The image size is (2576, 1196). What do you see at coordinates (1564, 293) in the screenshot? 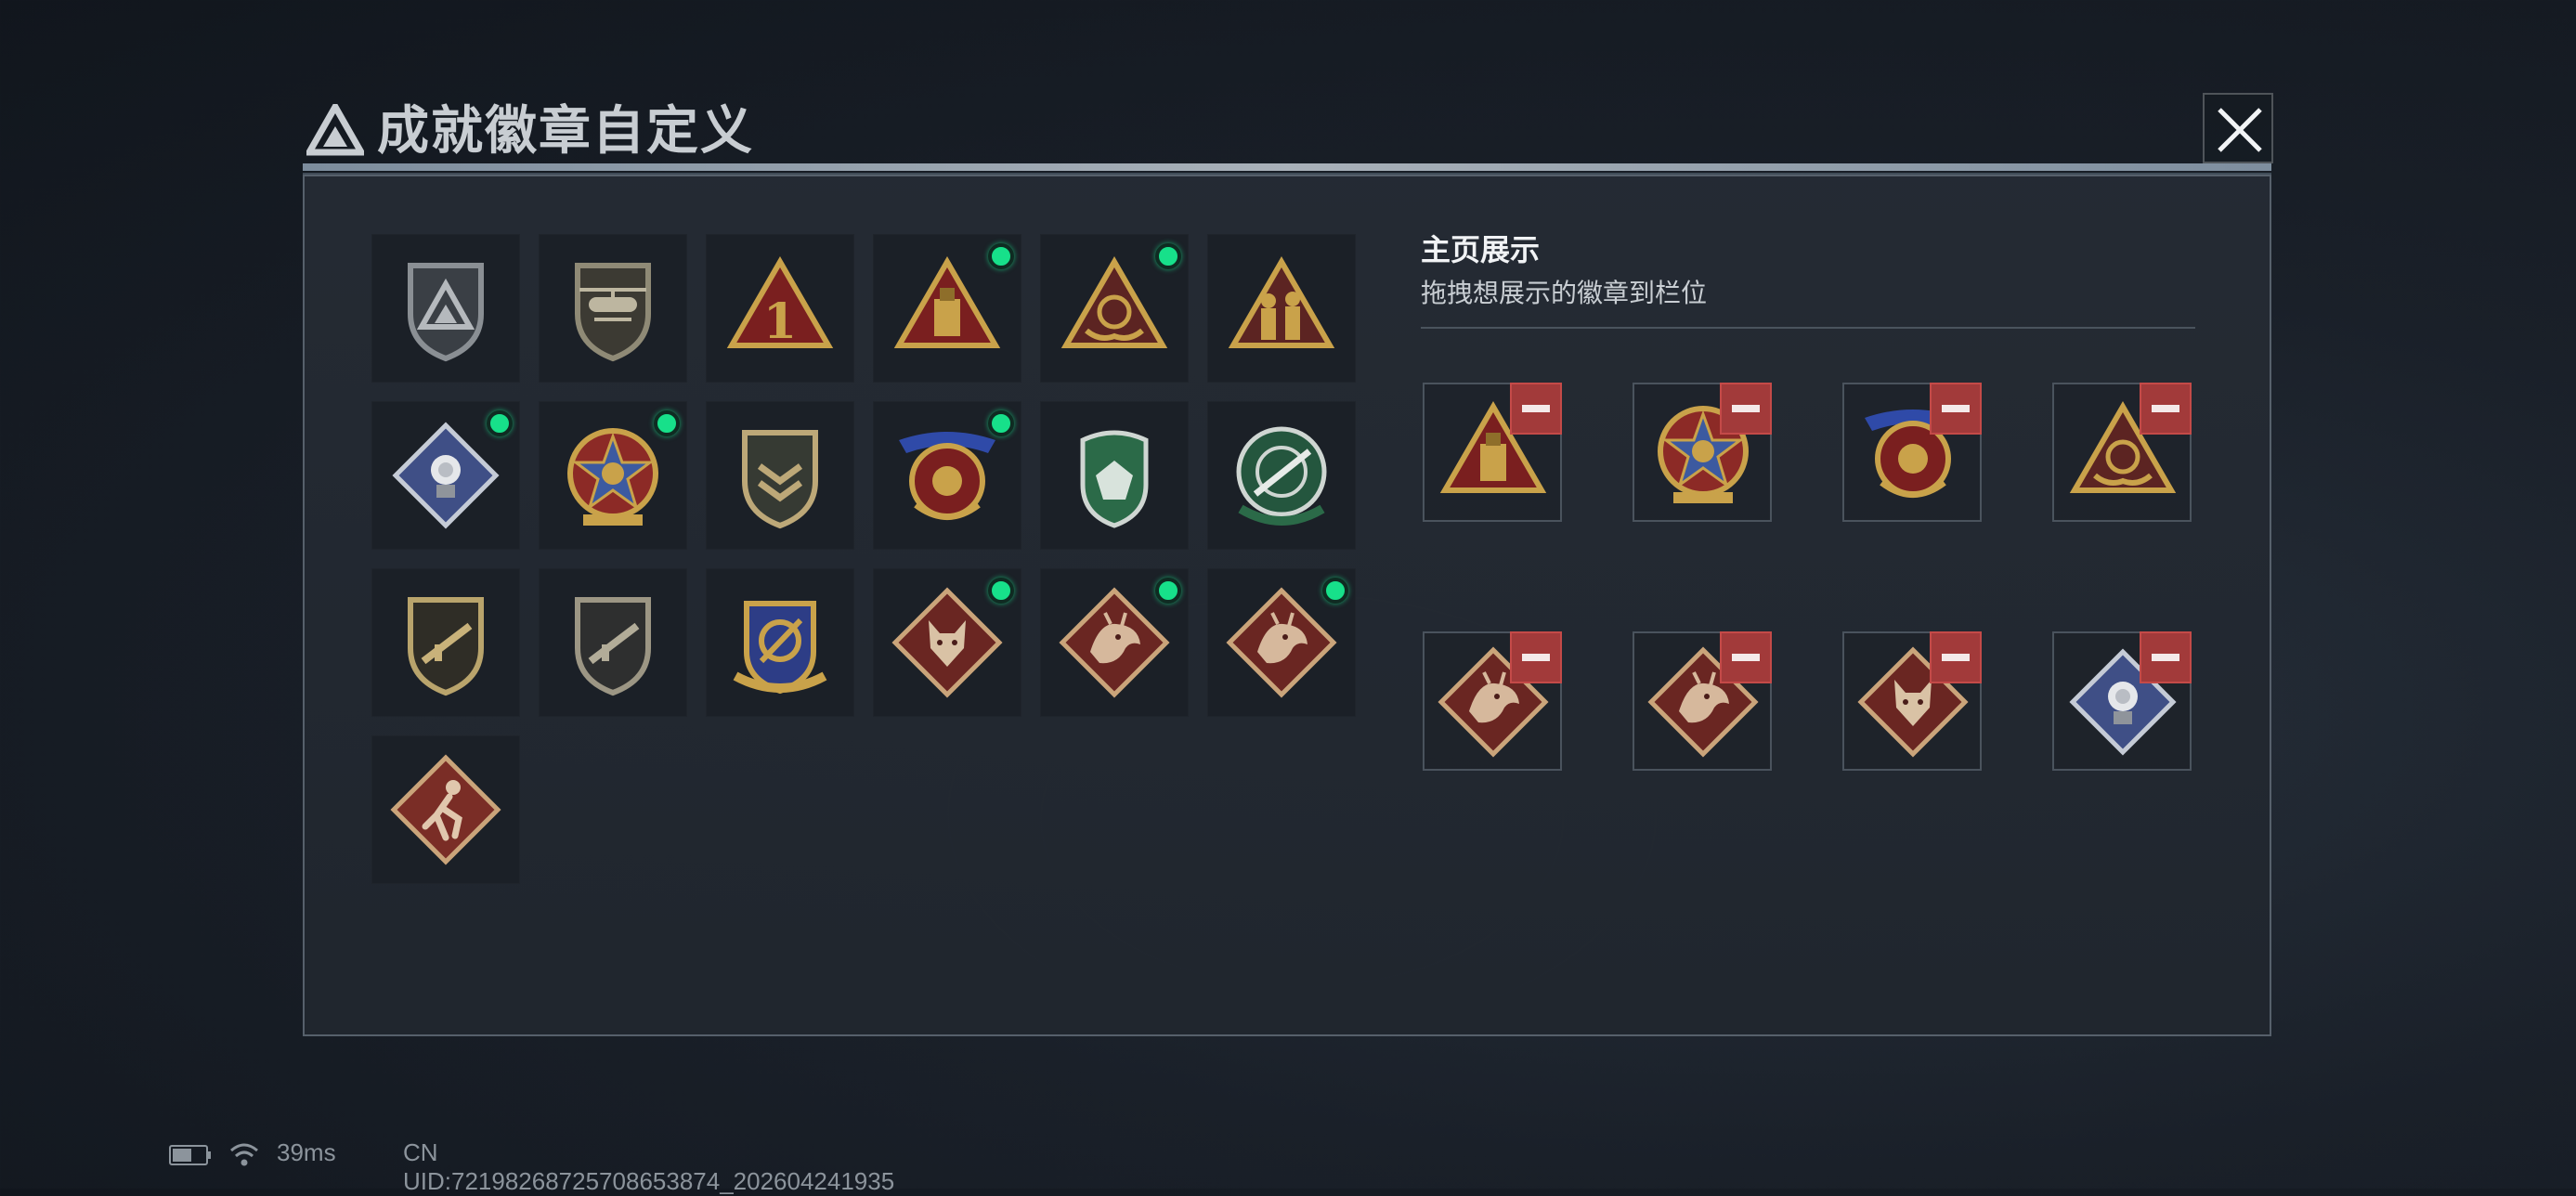
I see `homepage-display-hint: 拖拽想展示的徽章到栏位` at bounding box center [1564, 293].